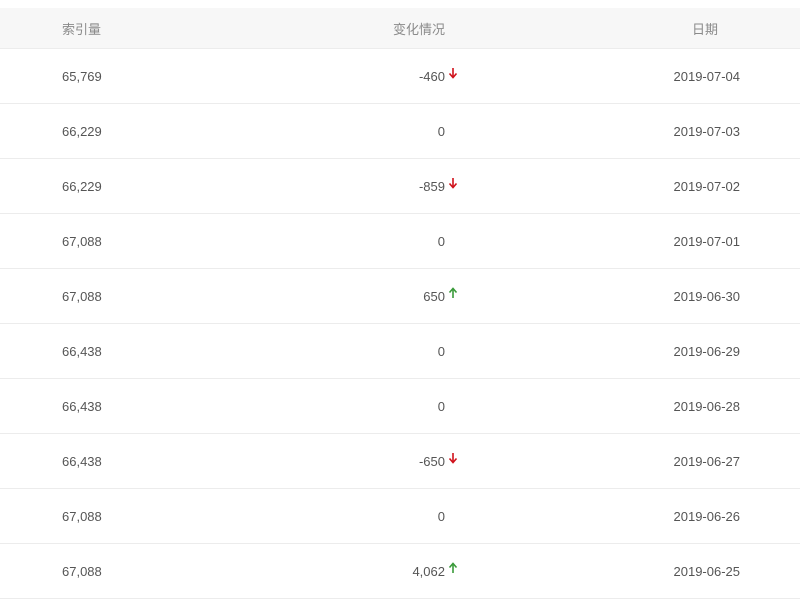  I want to click on change-value: -859, so click(431, 186).